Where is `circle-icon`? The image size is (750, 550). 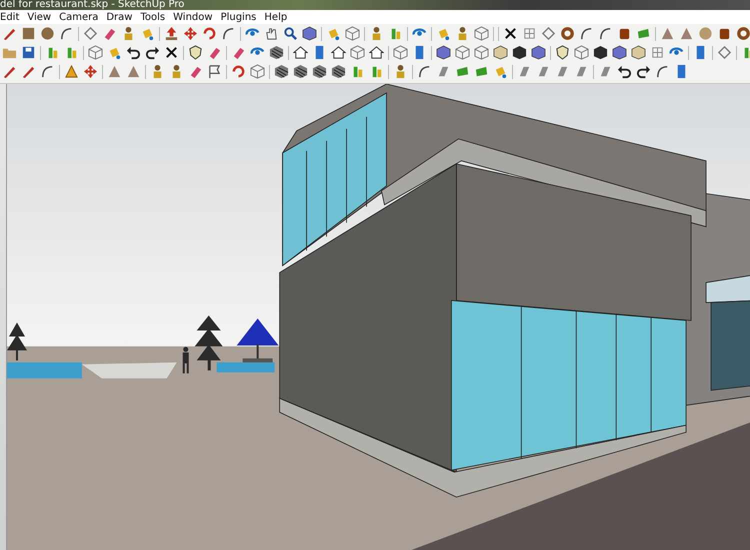
circle-icon is located at coordinates (47, 33).